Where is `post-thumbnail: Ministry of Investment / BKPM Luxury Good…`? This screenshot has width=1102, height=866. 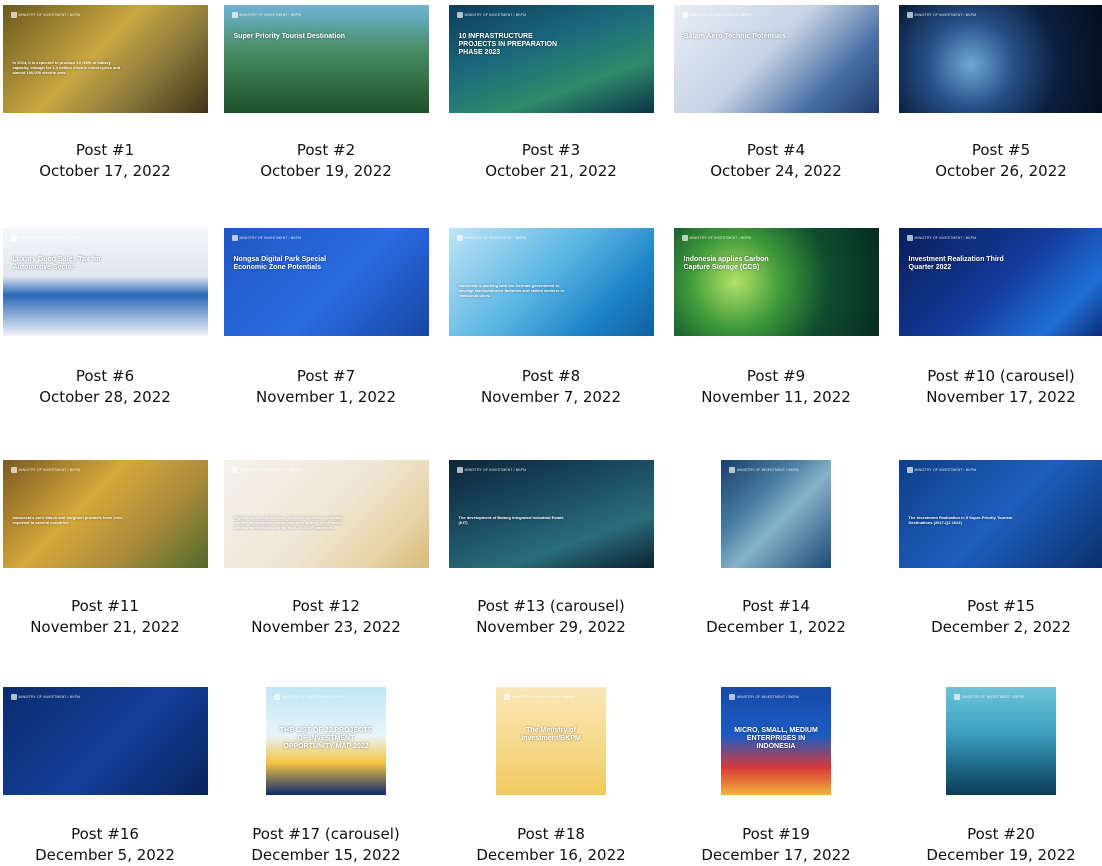
post-thumbnail: Ministry of Investment / BKPM Luxury Good… is located at coordinates (105, 282).